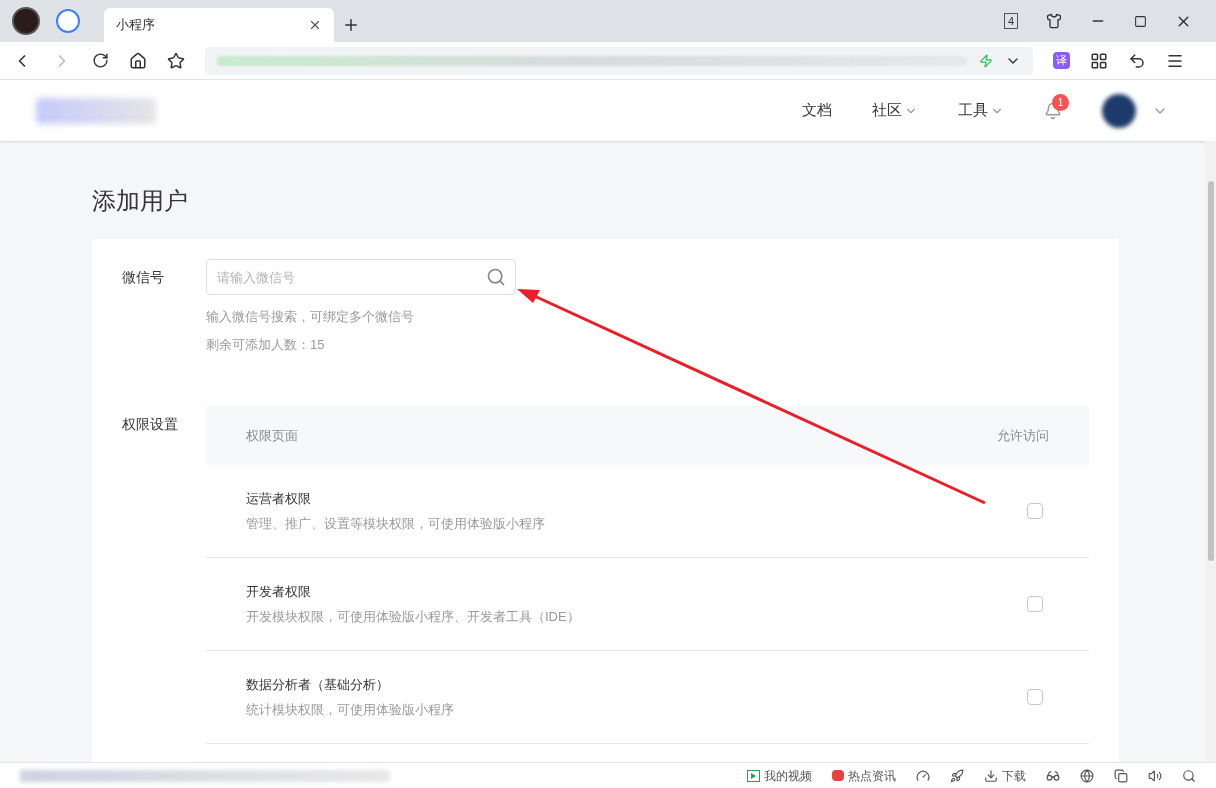 The image size is (1216, 788). I want to click on shirt-icon, so click(1054, 21).